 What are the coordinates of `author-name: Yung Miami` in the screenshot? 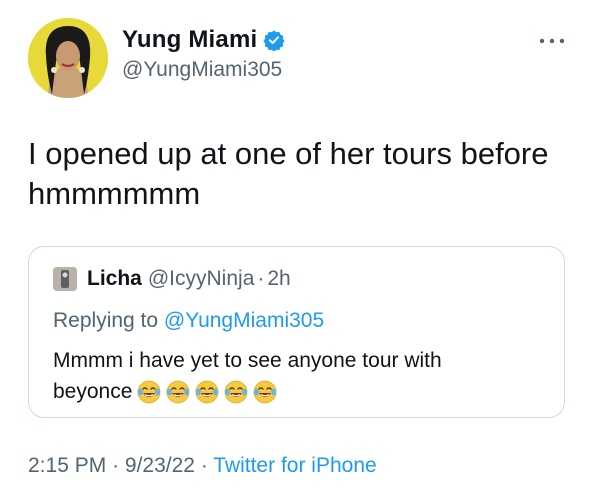 It's located at (189, 40).